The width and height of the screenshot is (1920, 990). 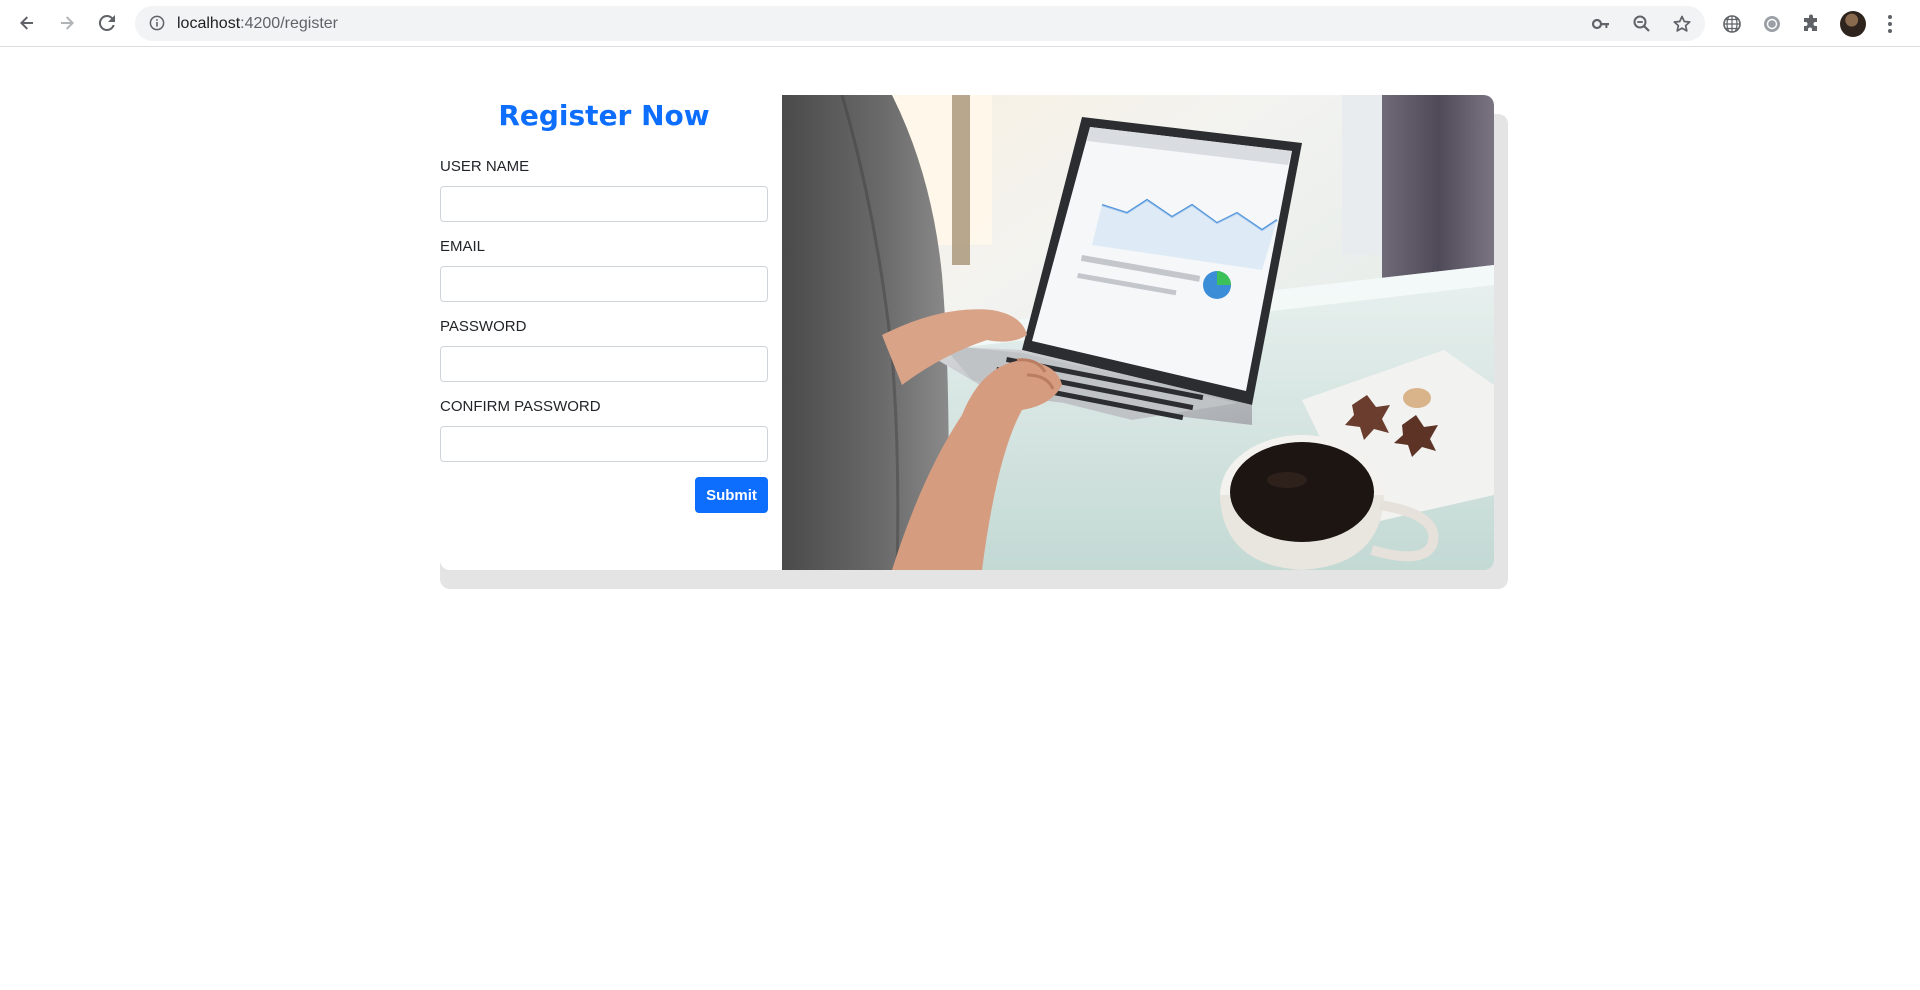 What do you see at coordinates (483, 326) in the screenshot?
I see `password-label: PASSWORD` at bounding box center [483, 326].